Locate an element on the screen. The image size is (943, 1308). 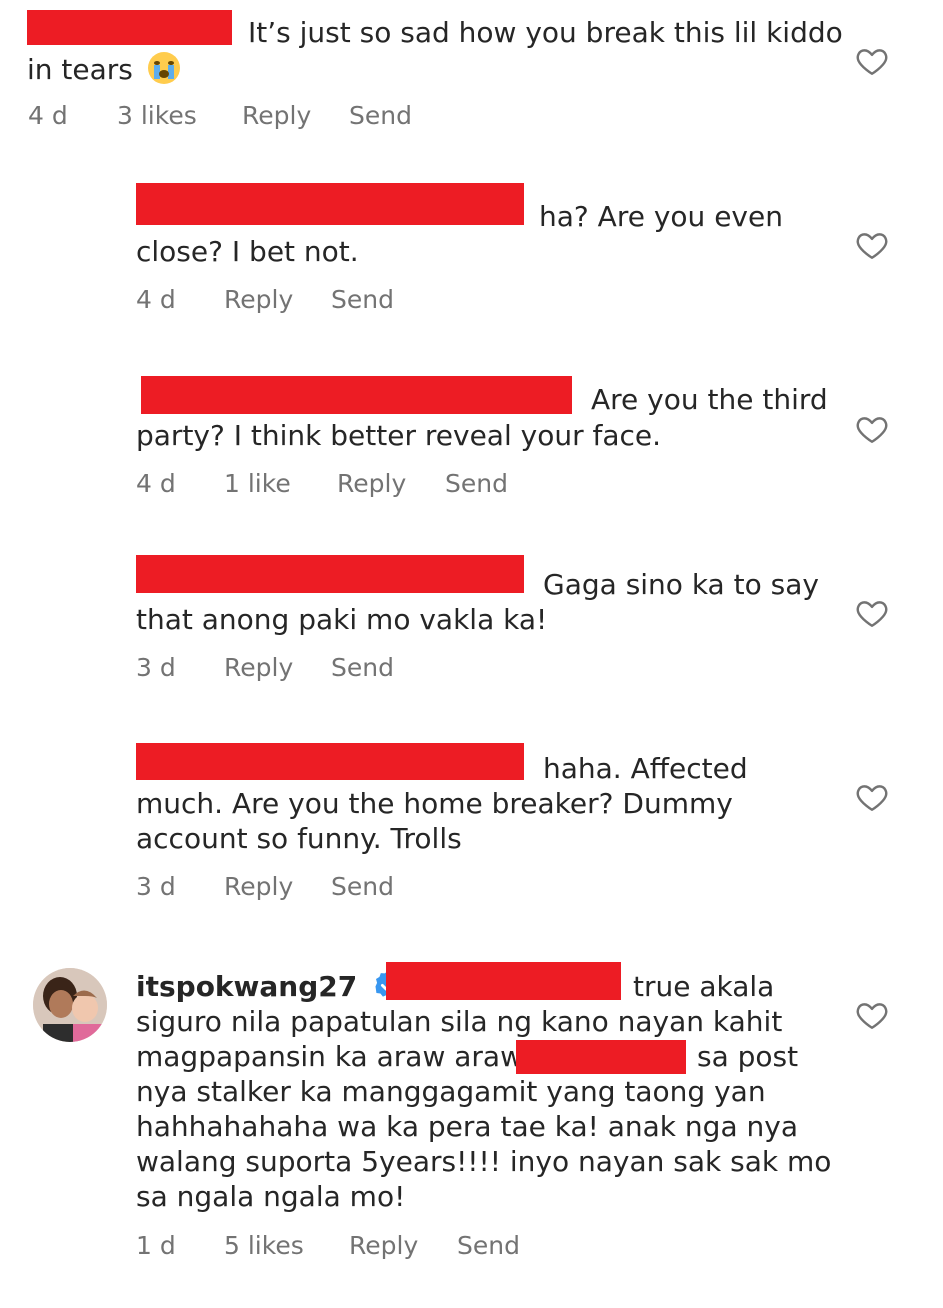
comment-text: sa ngala ngala mo! is located at coordinates (271, 1196).